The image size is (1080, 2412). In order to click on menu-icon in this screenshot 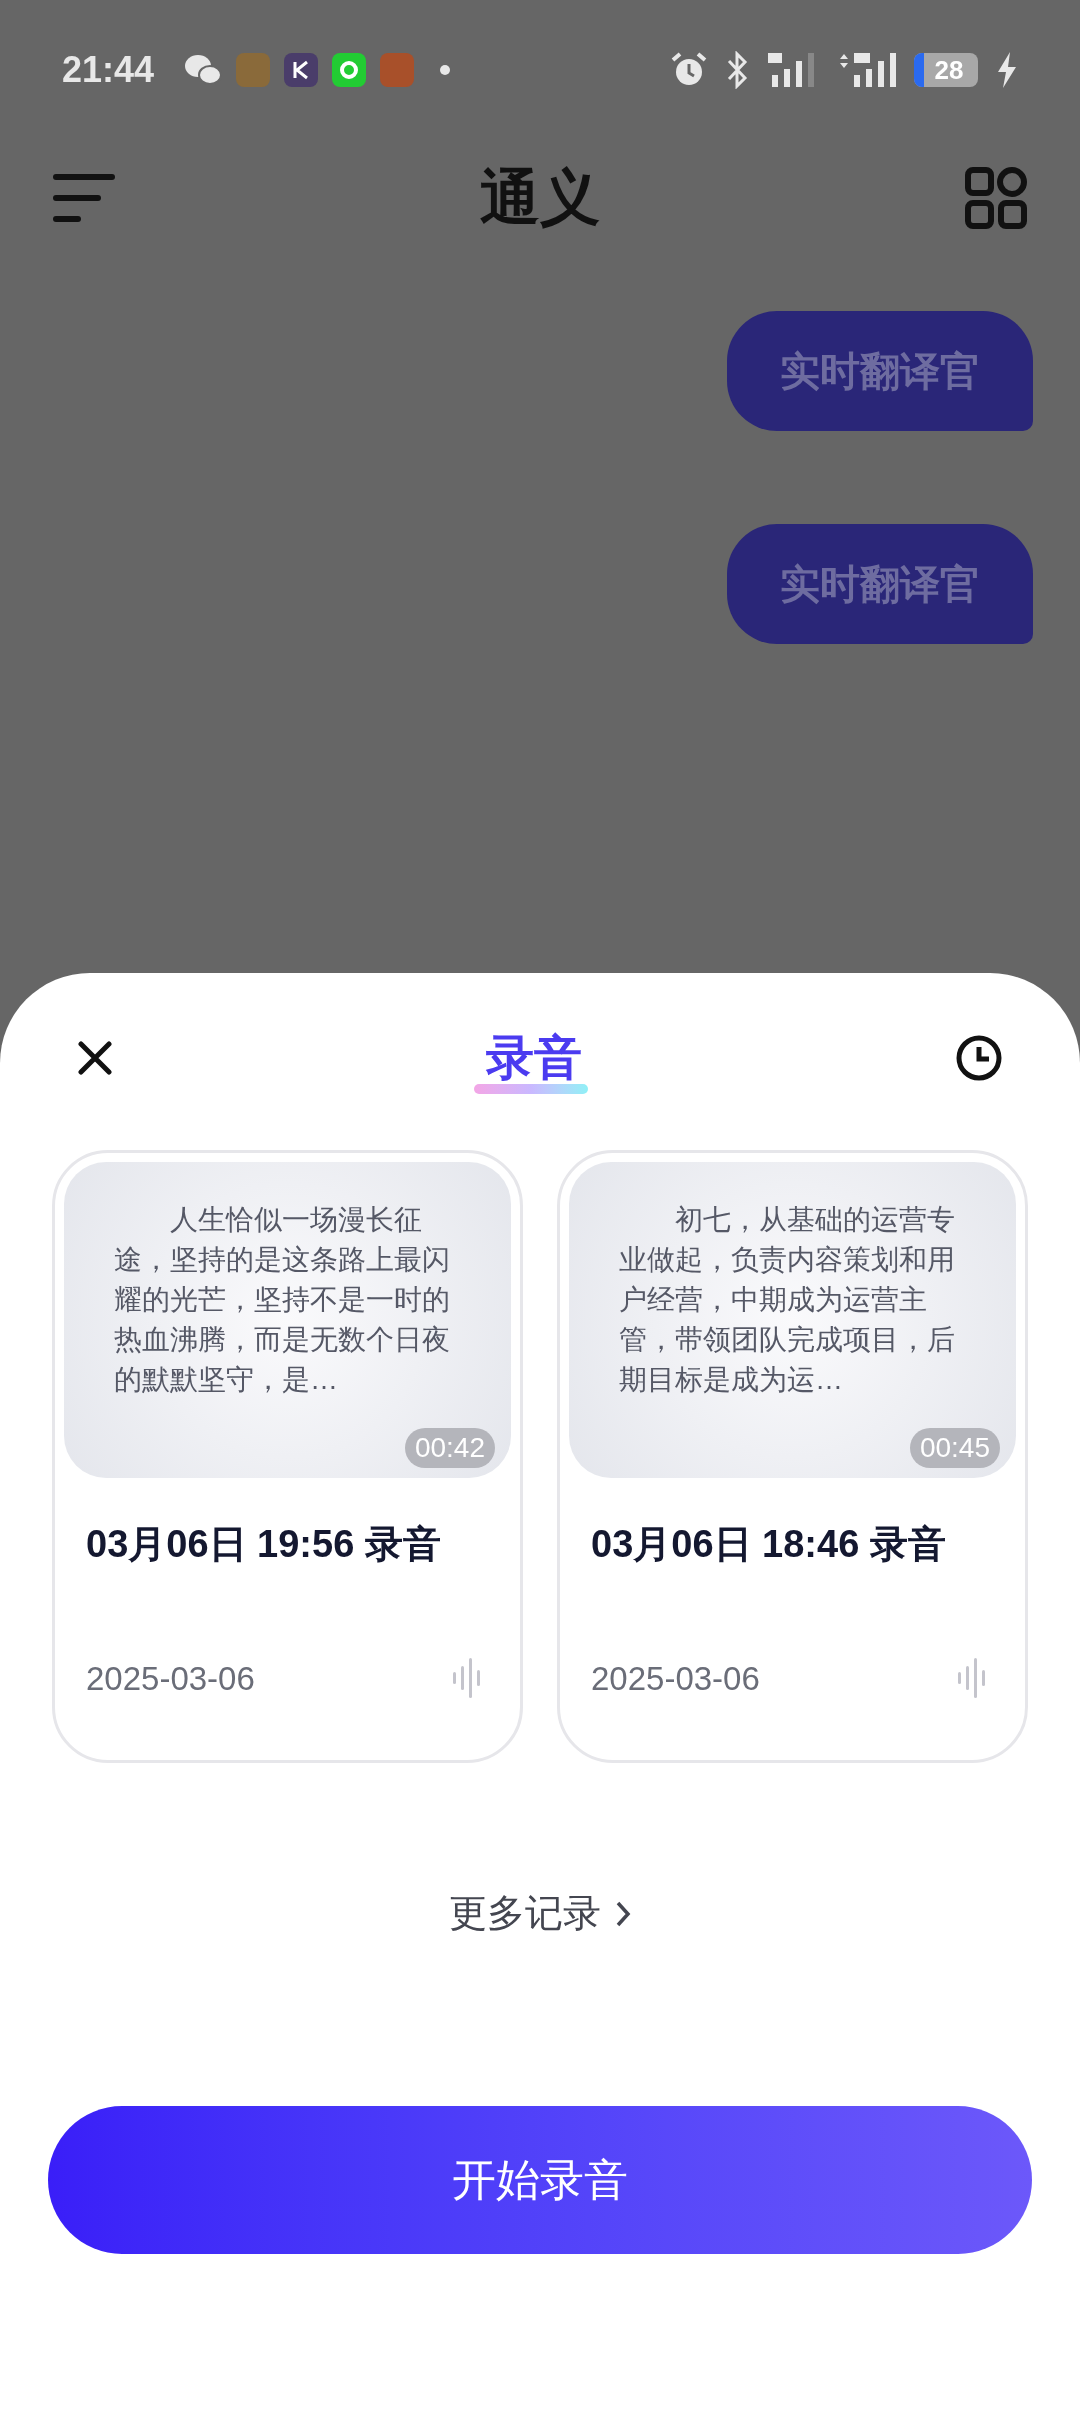, I will do `click(84, 197)`.